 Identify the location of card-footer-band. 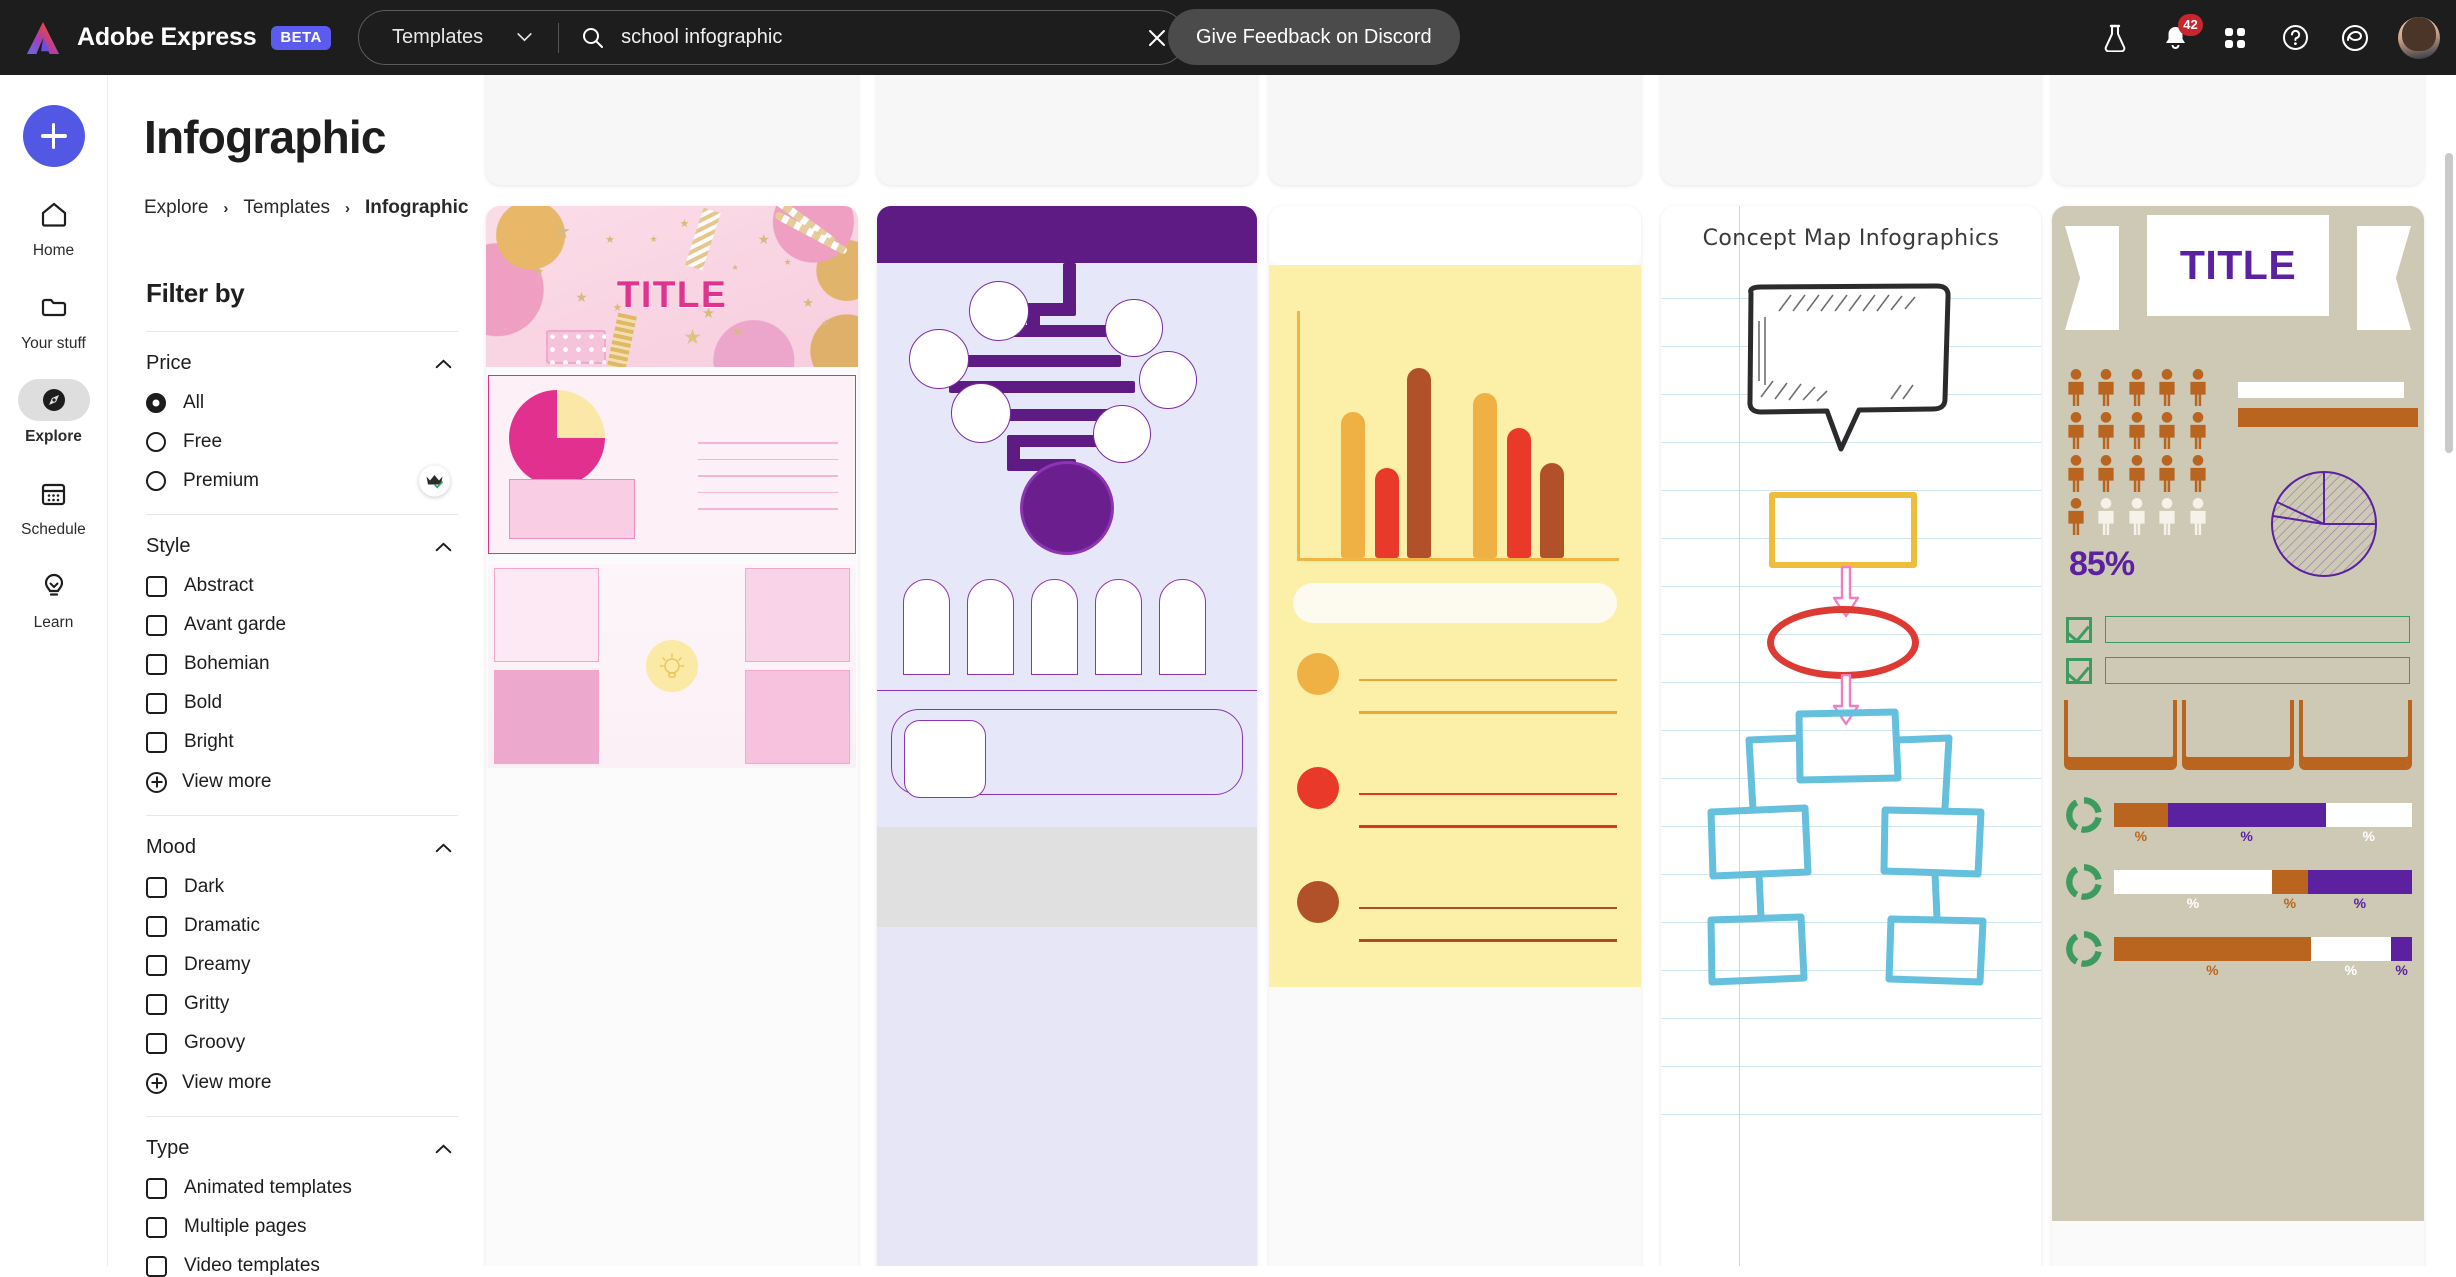
(1067, 877).